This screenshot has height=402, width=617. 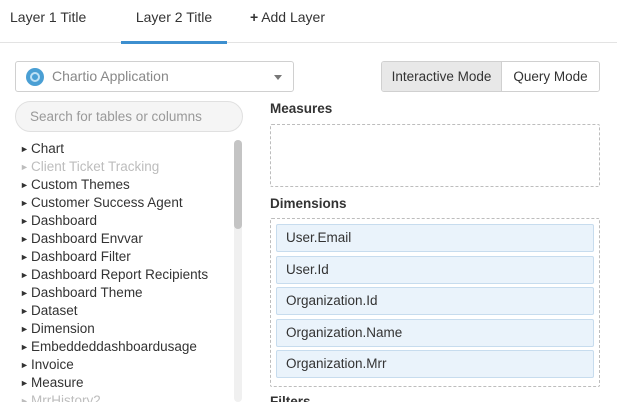 What do you see at coordinates (87, 238) in the screenshot?
I see `table-item-label: Dashboard Envvar` at bounding box center [87, 238].